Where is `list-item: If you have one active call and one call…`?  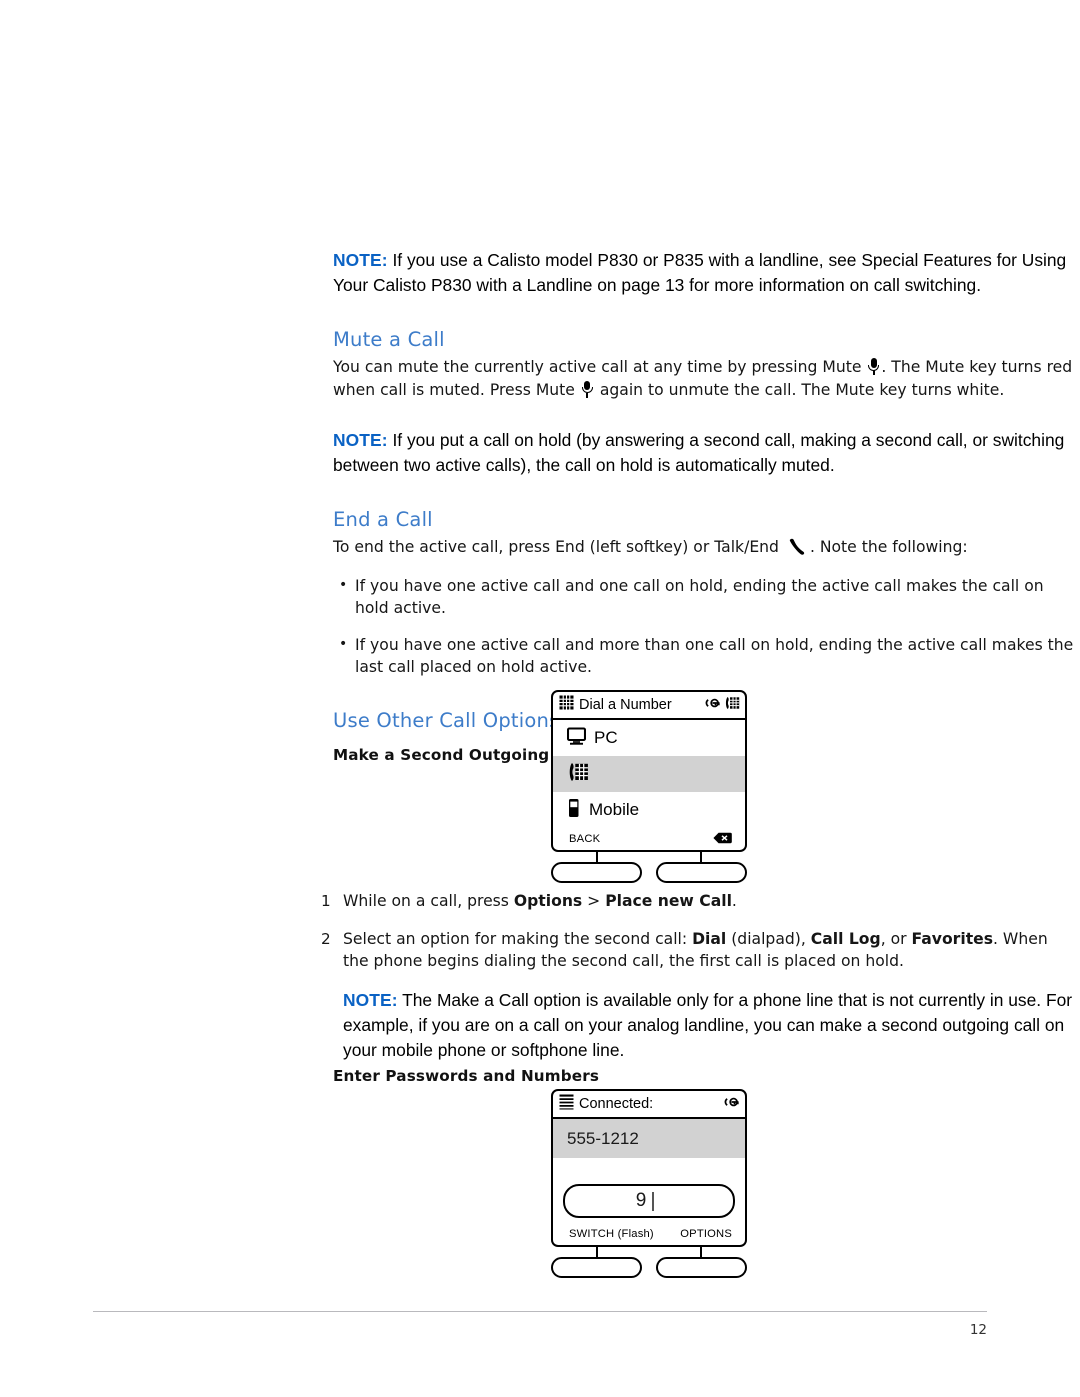
list-item: If you have one active call and one call… is located at coordinates (705, 597).